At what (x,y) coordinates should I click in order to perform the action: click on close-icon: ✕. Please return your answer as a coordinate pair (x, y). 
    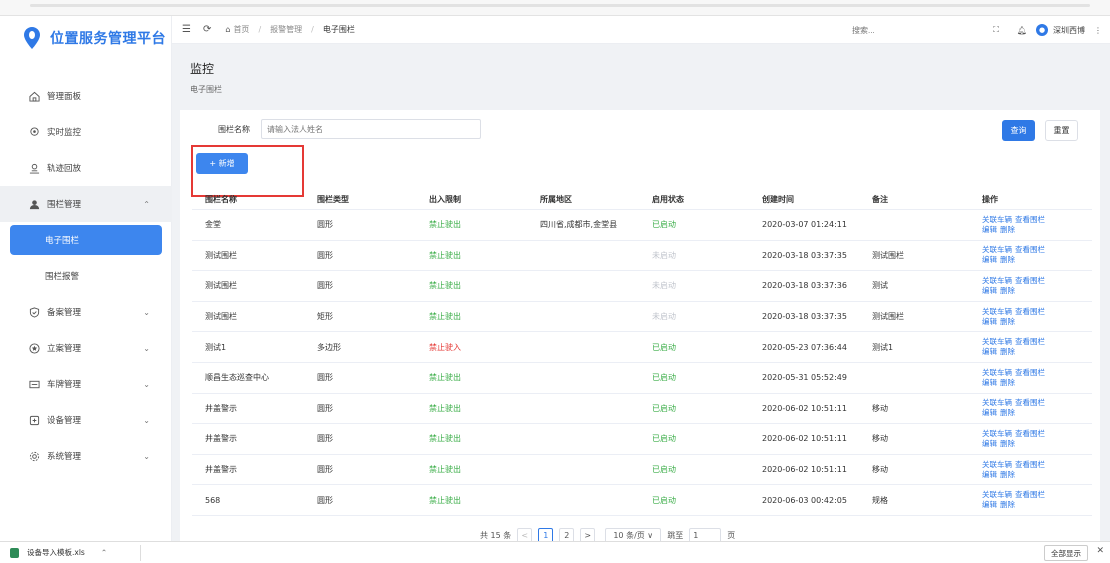
    Looking at the image, I should click on (1100, 551).